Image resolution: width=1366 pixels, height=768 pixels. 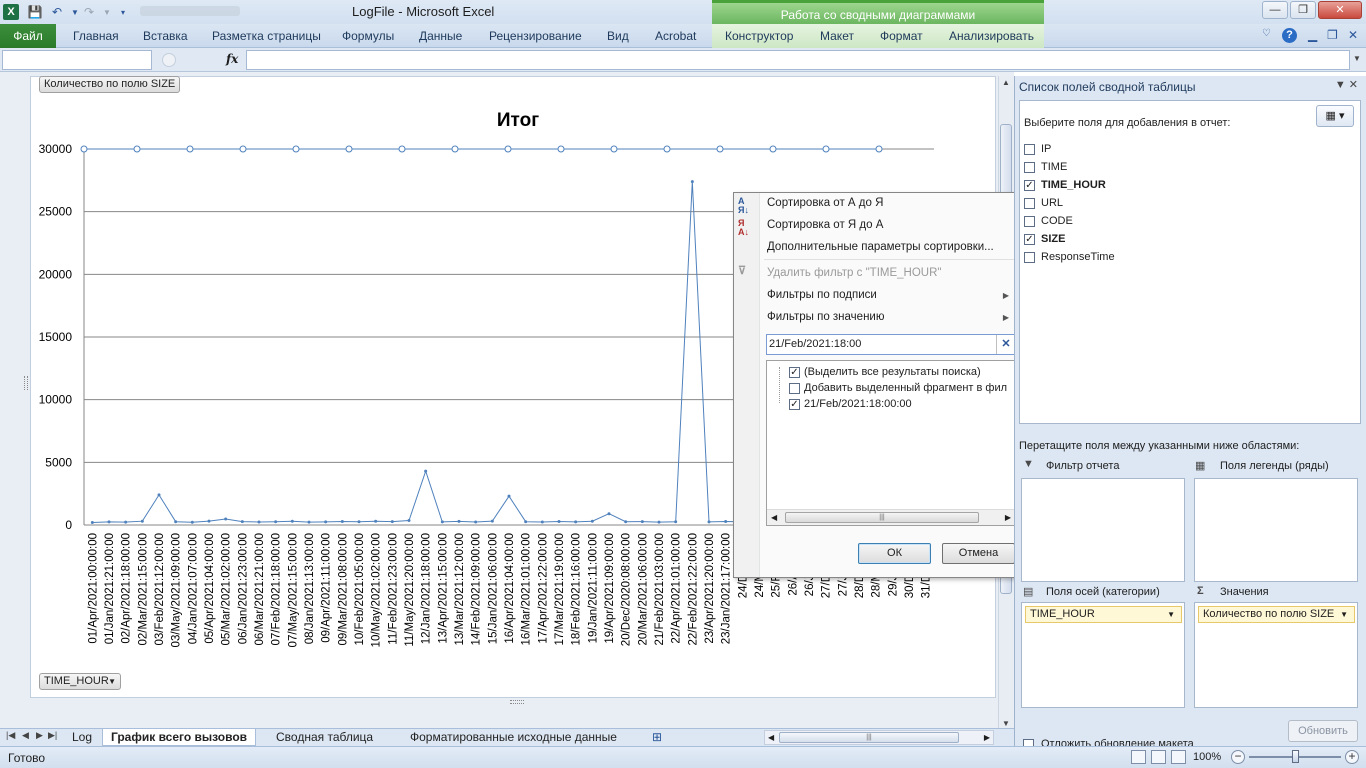 I want to click on tab-home: Главная, so click(x=96, y=36).